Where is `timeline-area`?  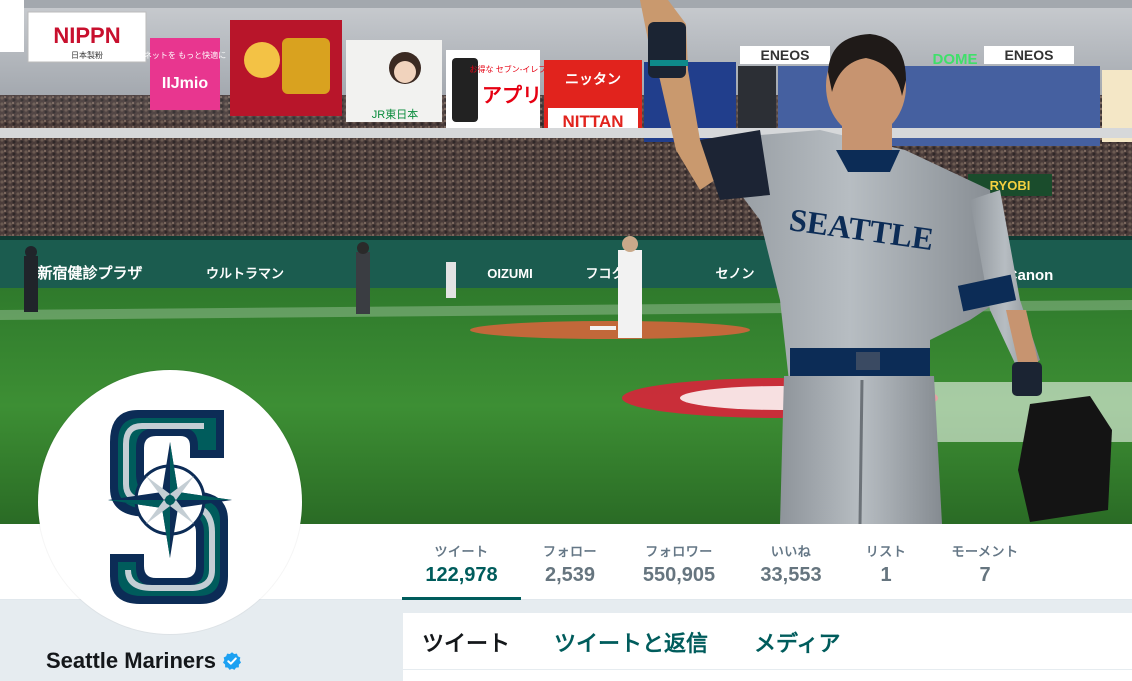
timeline-area is located at coordinates (767, 675).